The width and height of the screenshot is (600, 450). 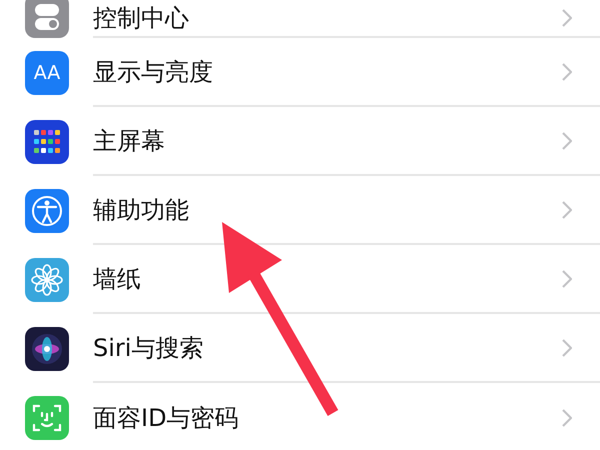 What do you see at coordinates (327, 418) in the screenshot?
I see `setting-label: 面容ID与密码` at bounding box center [327, 418].